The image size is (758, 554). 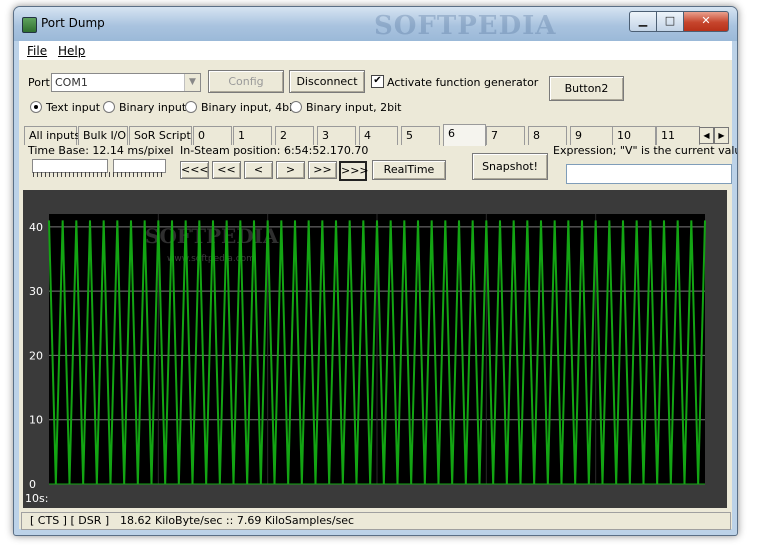 I want to click on title-bar: Port Dump SOFTPEDIA ▁ □ ✕, so click(x=375, y=24).